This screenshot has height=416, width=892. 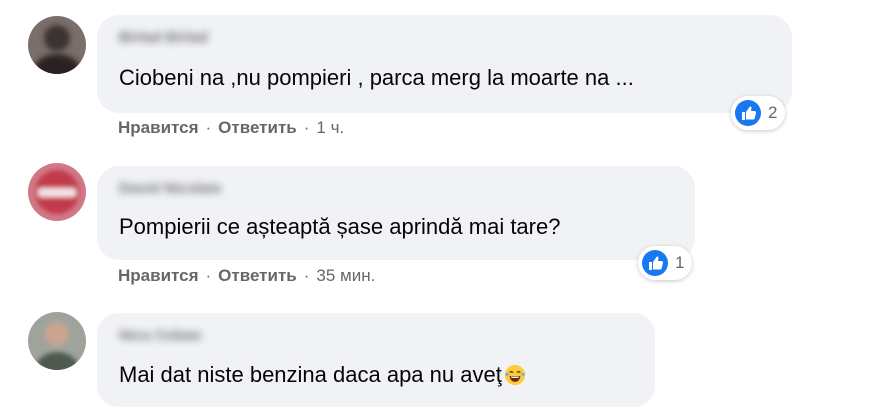 I want to click on author-name: Nicu Ceban, so click(x=160, y=335).